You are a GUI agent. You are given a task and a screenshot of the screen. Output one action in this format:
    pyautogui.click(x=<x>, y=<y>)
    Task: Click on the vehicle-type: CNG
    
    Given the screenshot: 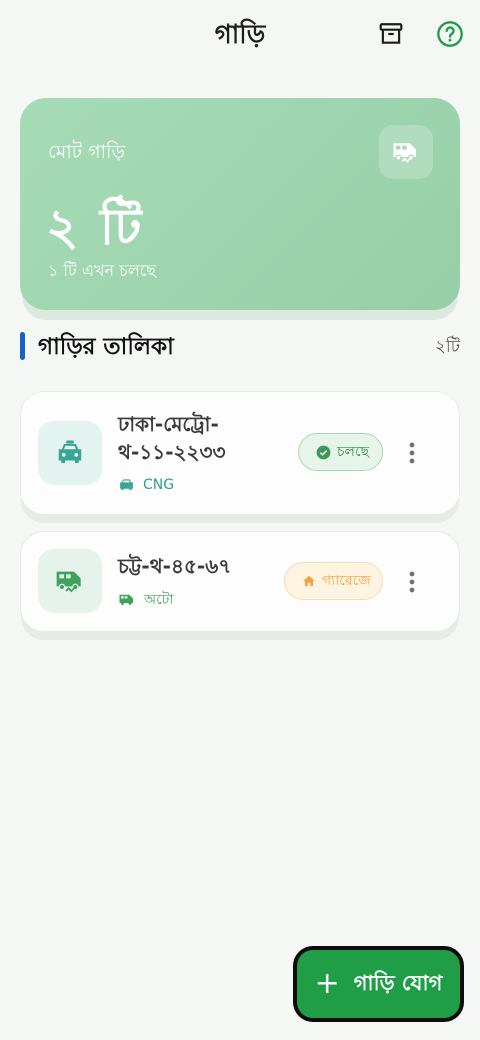 What is the action you would take?
    pyautogui.click(x=146, y=484)
    